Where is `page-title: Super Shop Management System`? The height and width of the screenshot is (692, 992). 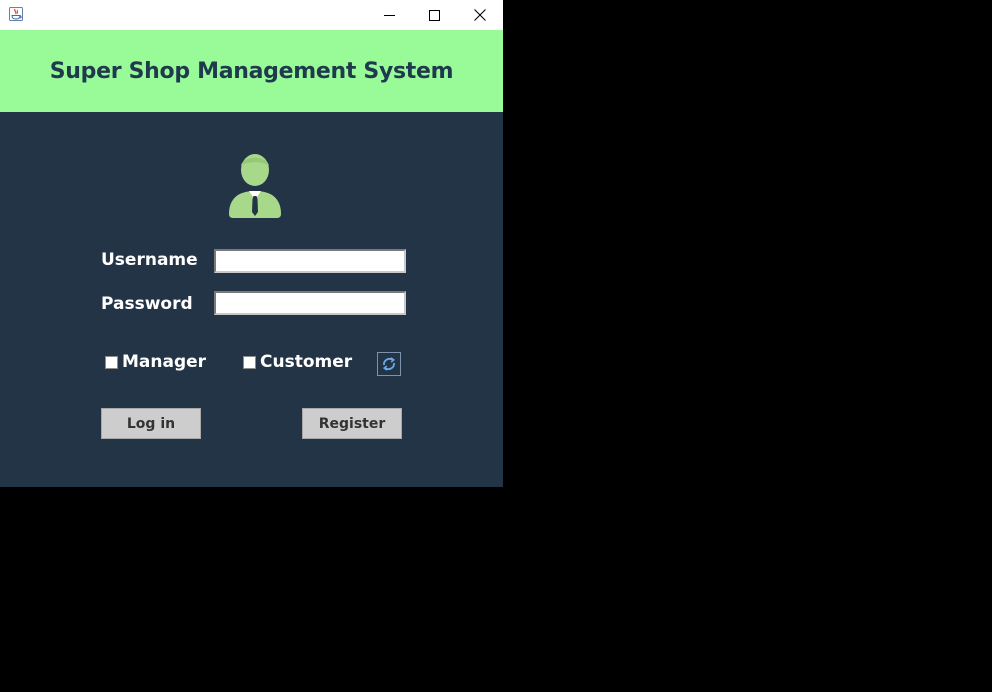 page-title: Super Shop Management System is located at coordinates (251, 71).